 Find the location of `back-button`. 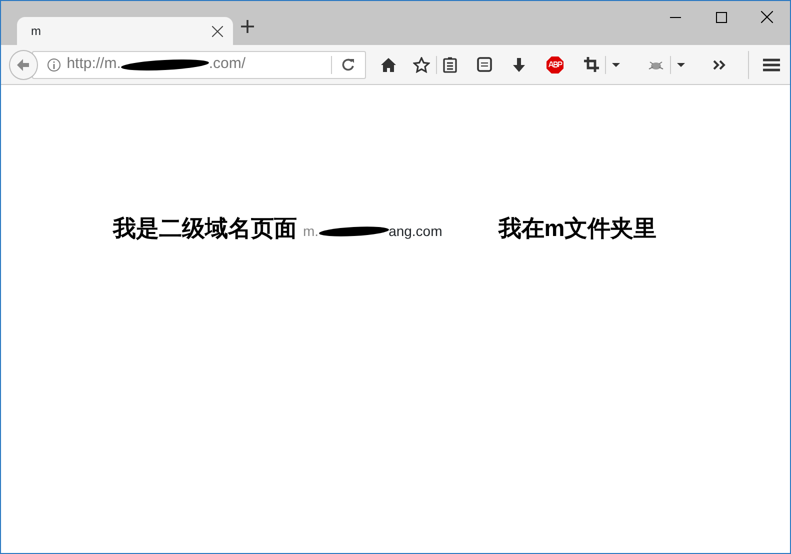

back-button is located at coordinates (23, 65).